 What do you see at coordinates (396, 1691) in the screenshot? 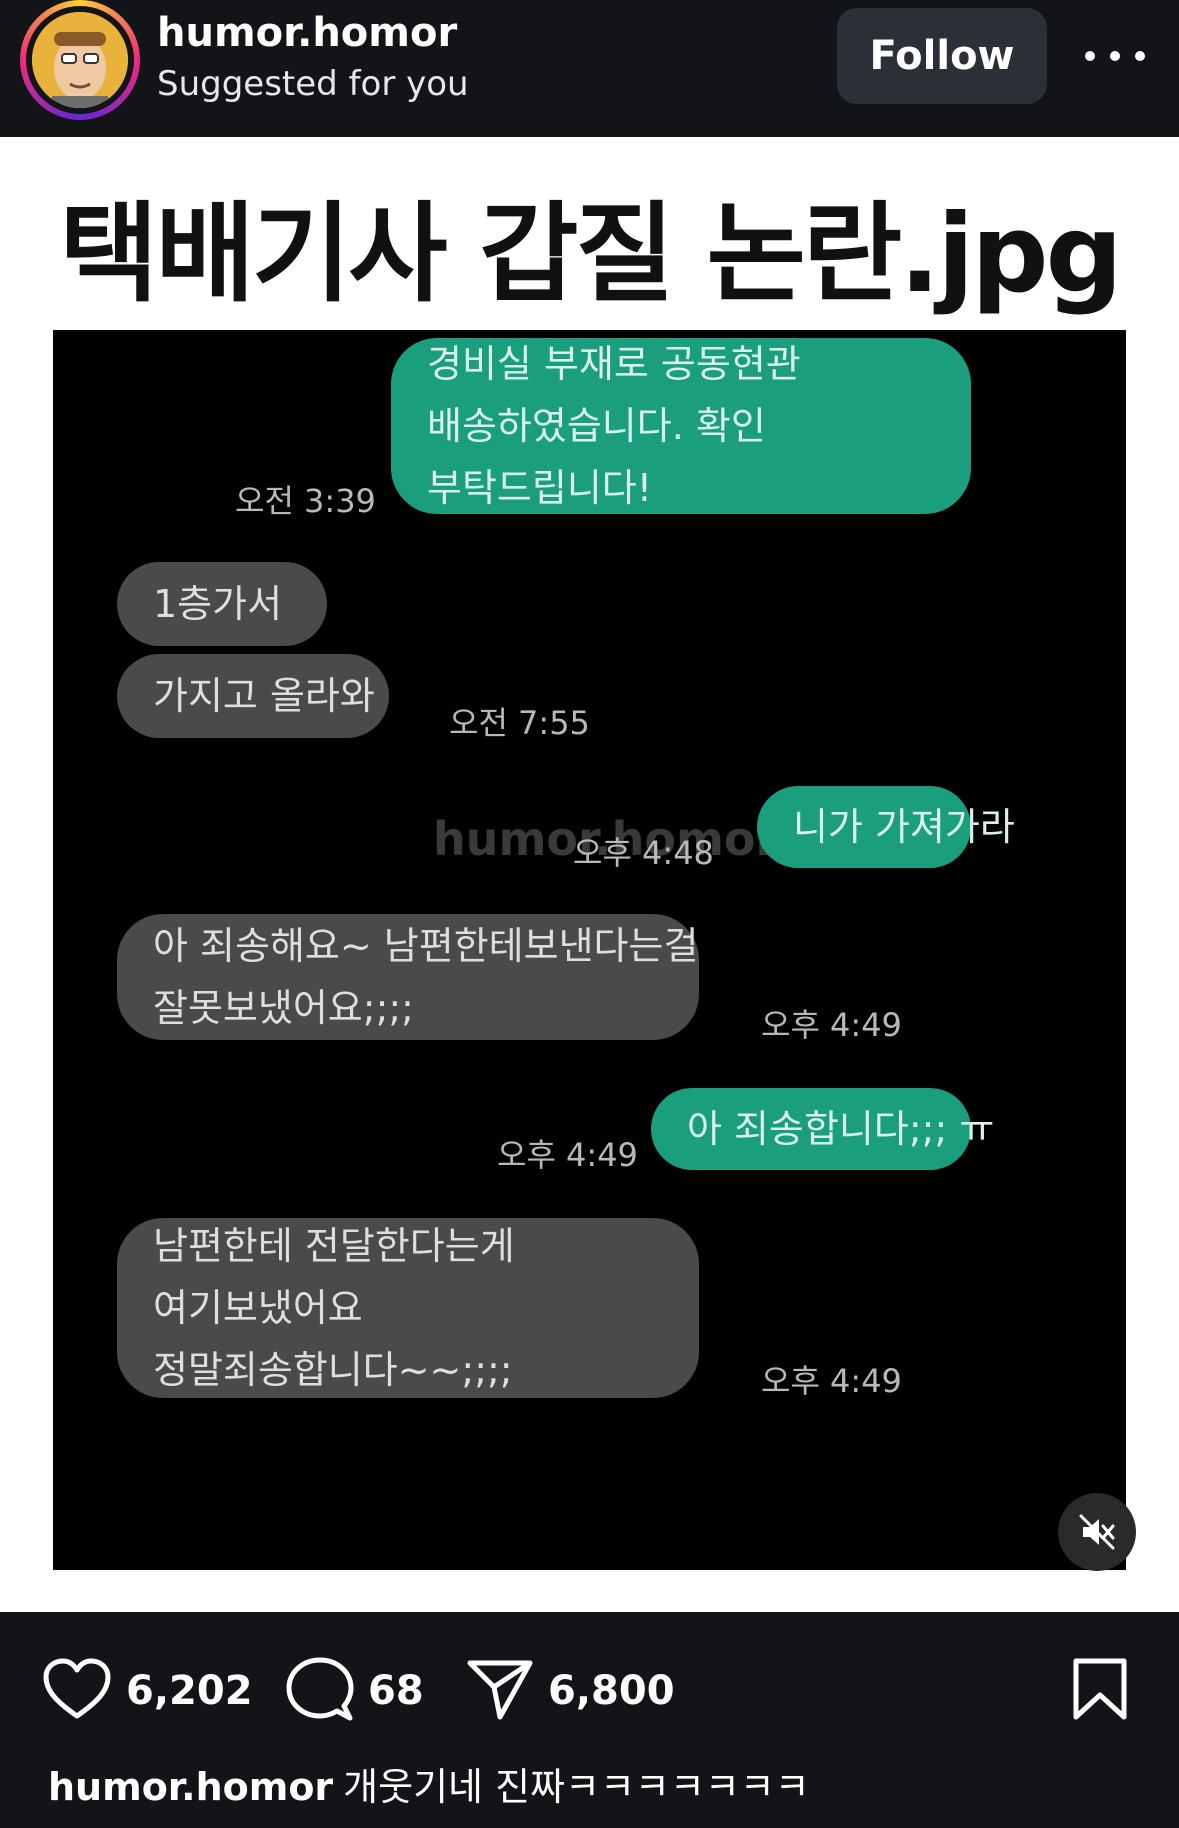
I see `comment-count: 68` at bounding box center [396, 1691].